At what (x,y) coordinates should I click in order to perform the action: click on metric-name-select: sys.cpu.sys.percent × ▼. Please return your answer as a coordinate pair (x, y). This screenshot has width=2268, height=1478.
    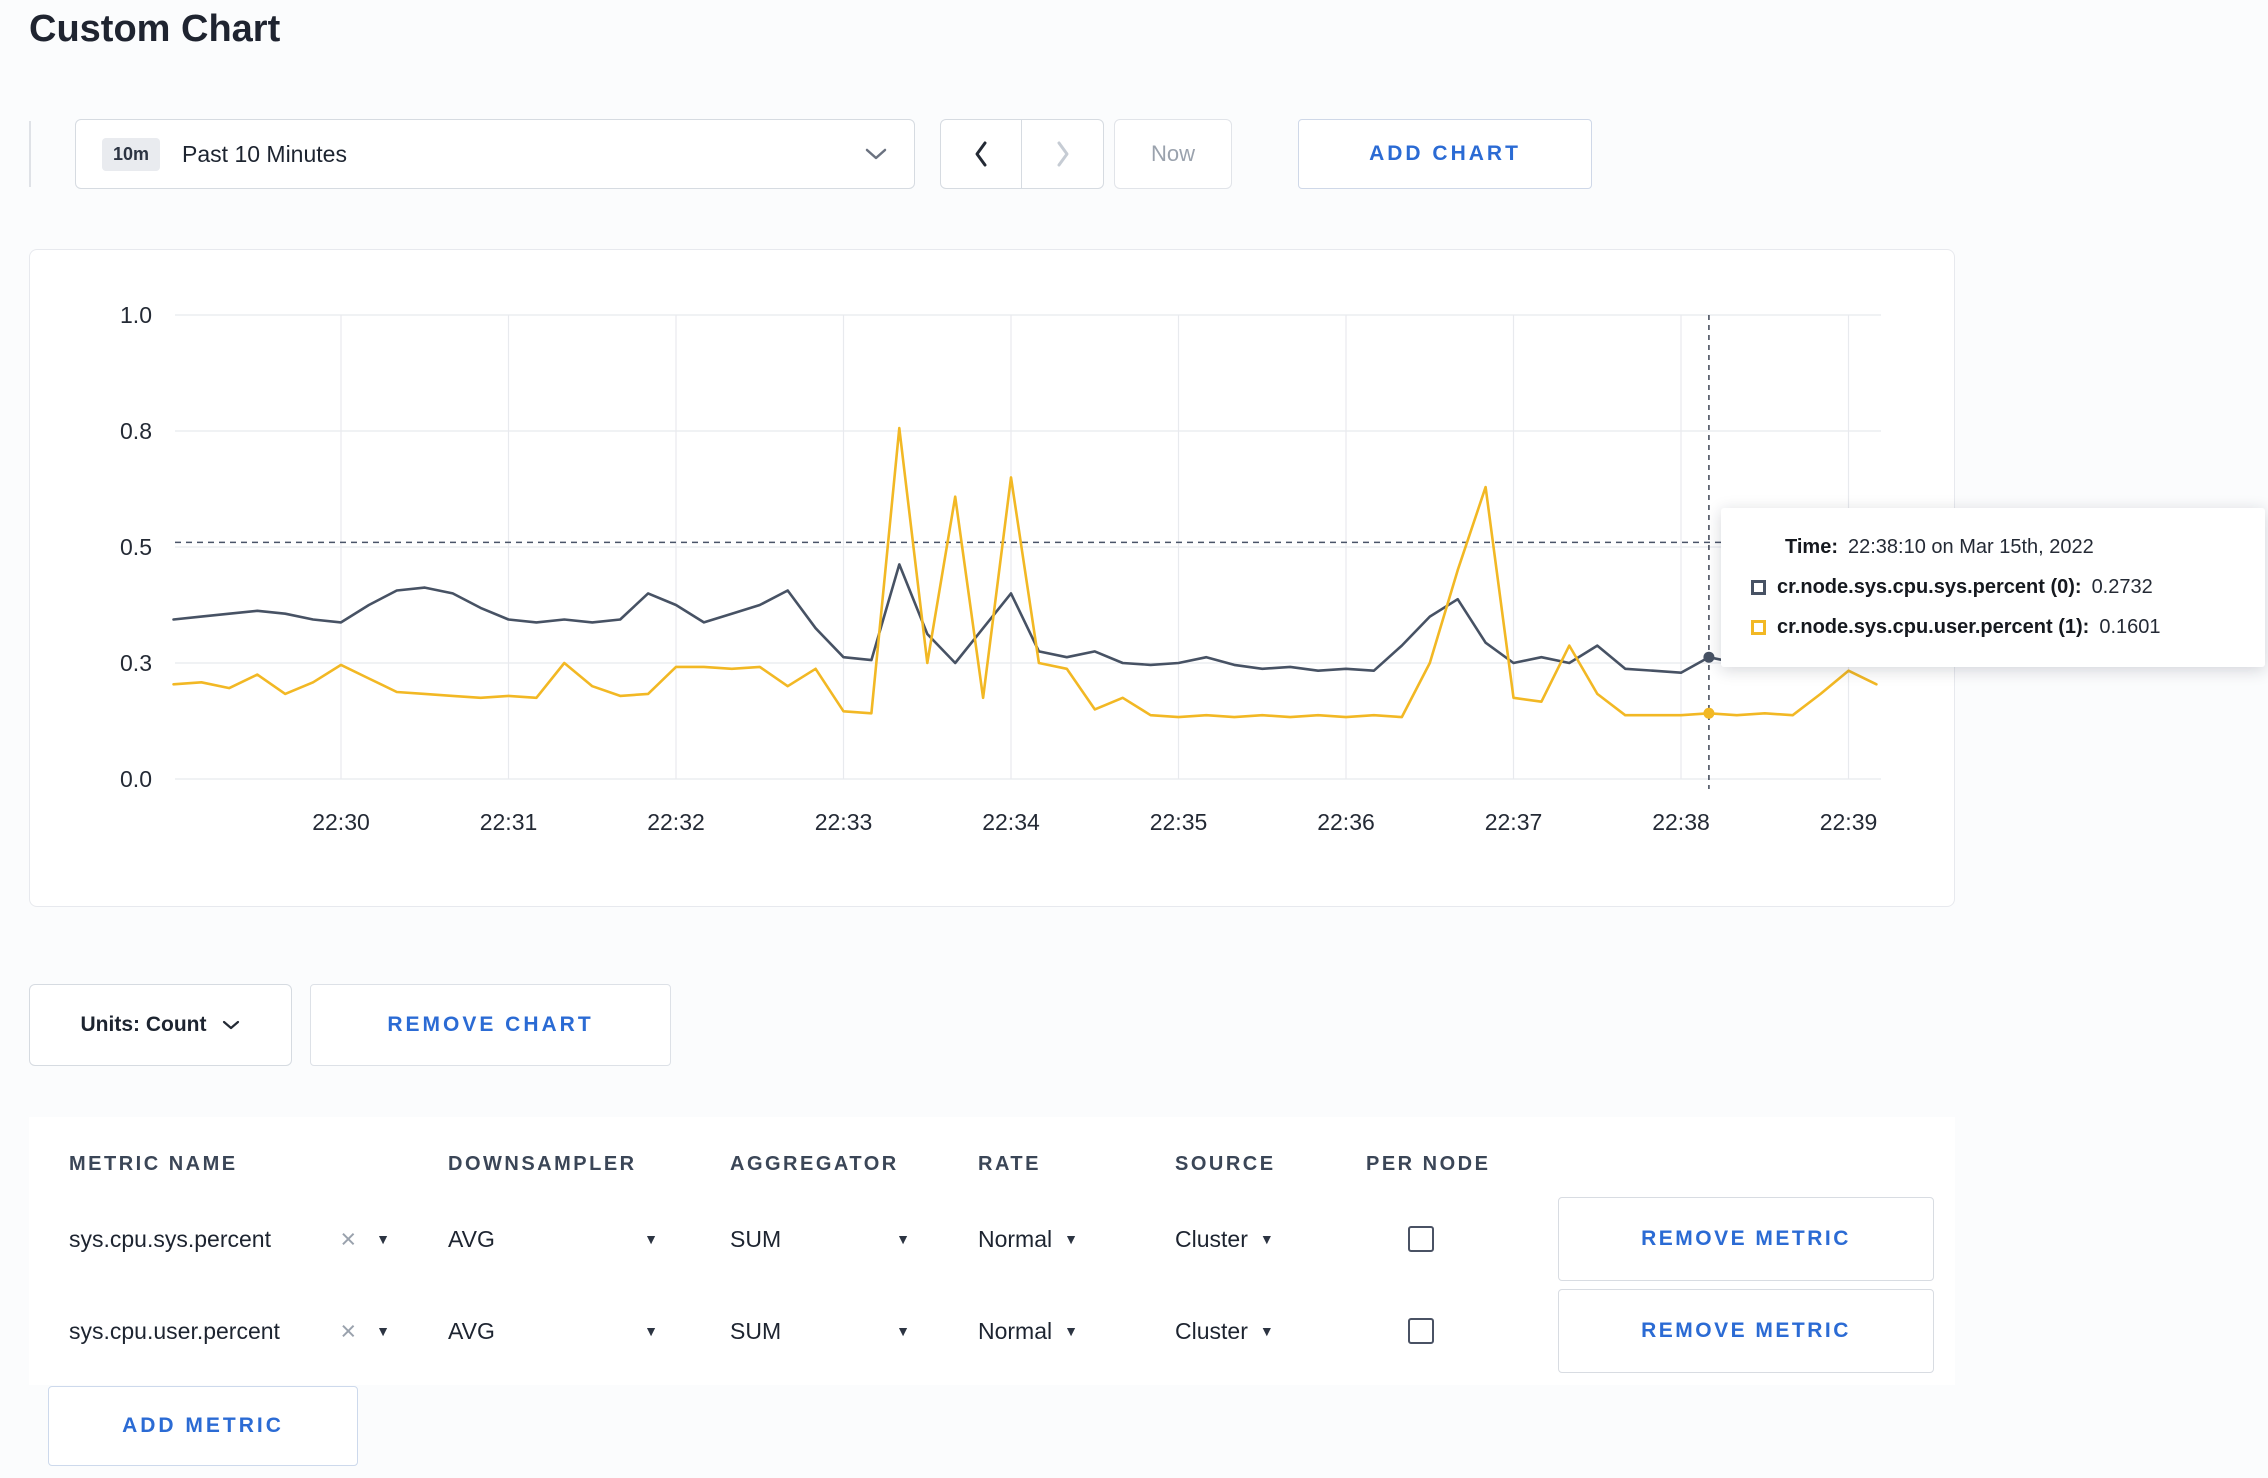
    Looking at the image, I should click on (258, 1239).